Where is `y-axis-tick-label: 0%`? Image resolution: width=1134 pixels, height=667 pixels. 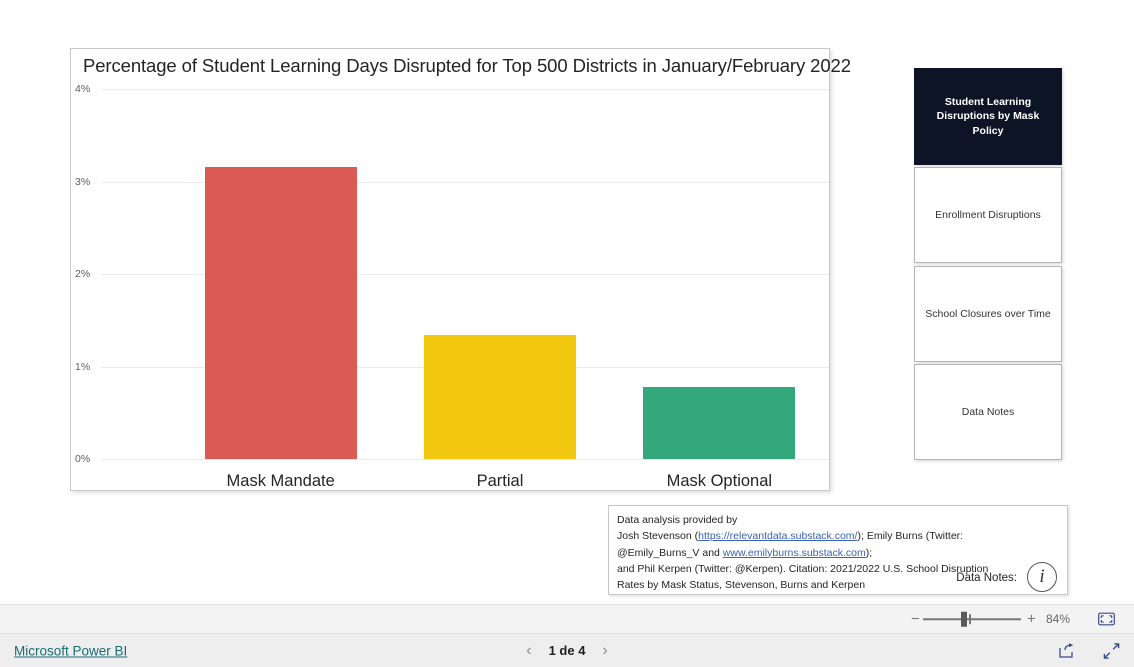 y-axis-tick-label: 0% is located at coordinates (83, 459).